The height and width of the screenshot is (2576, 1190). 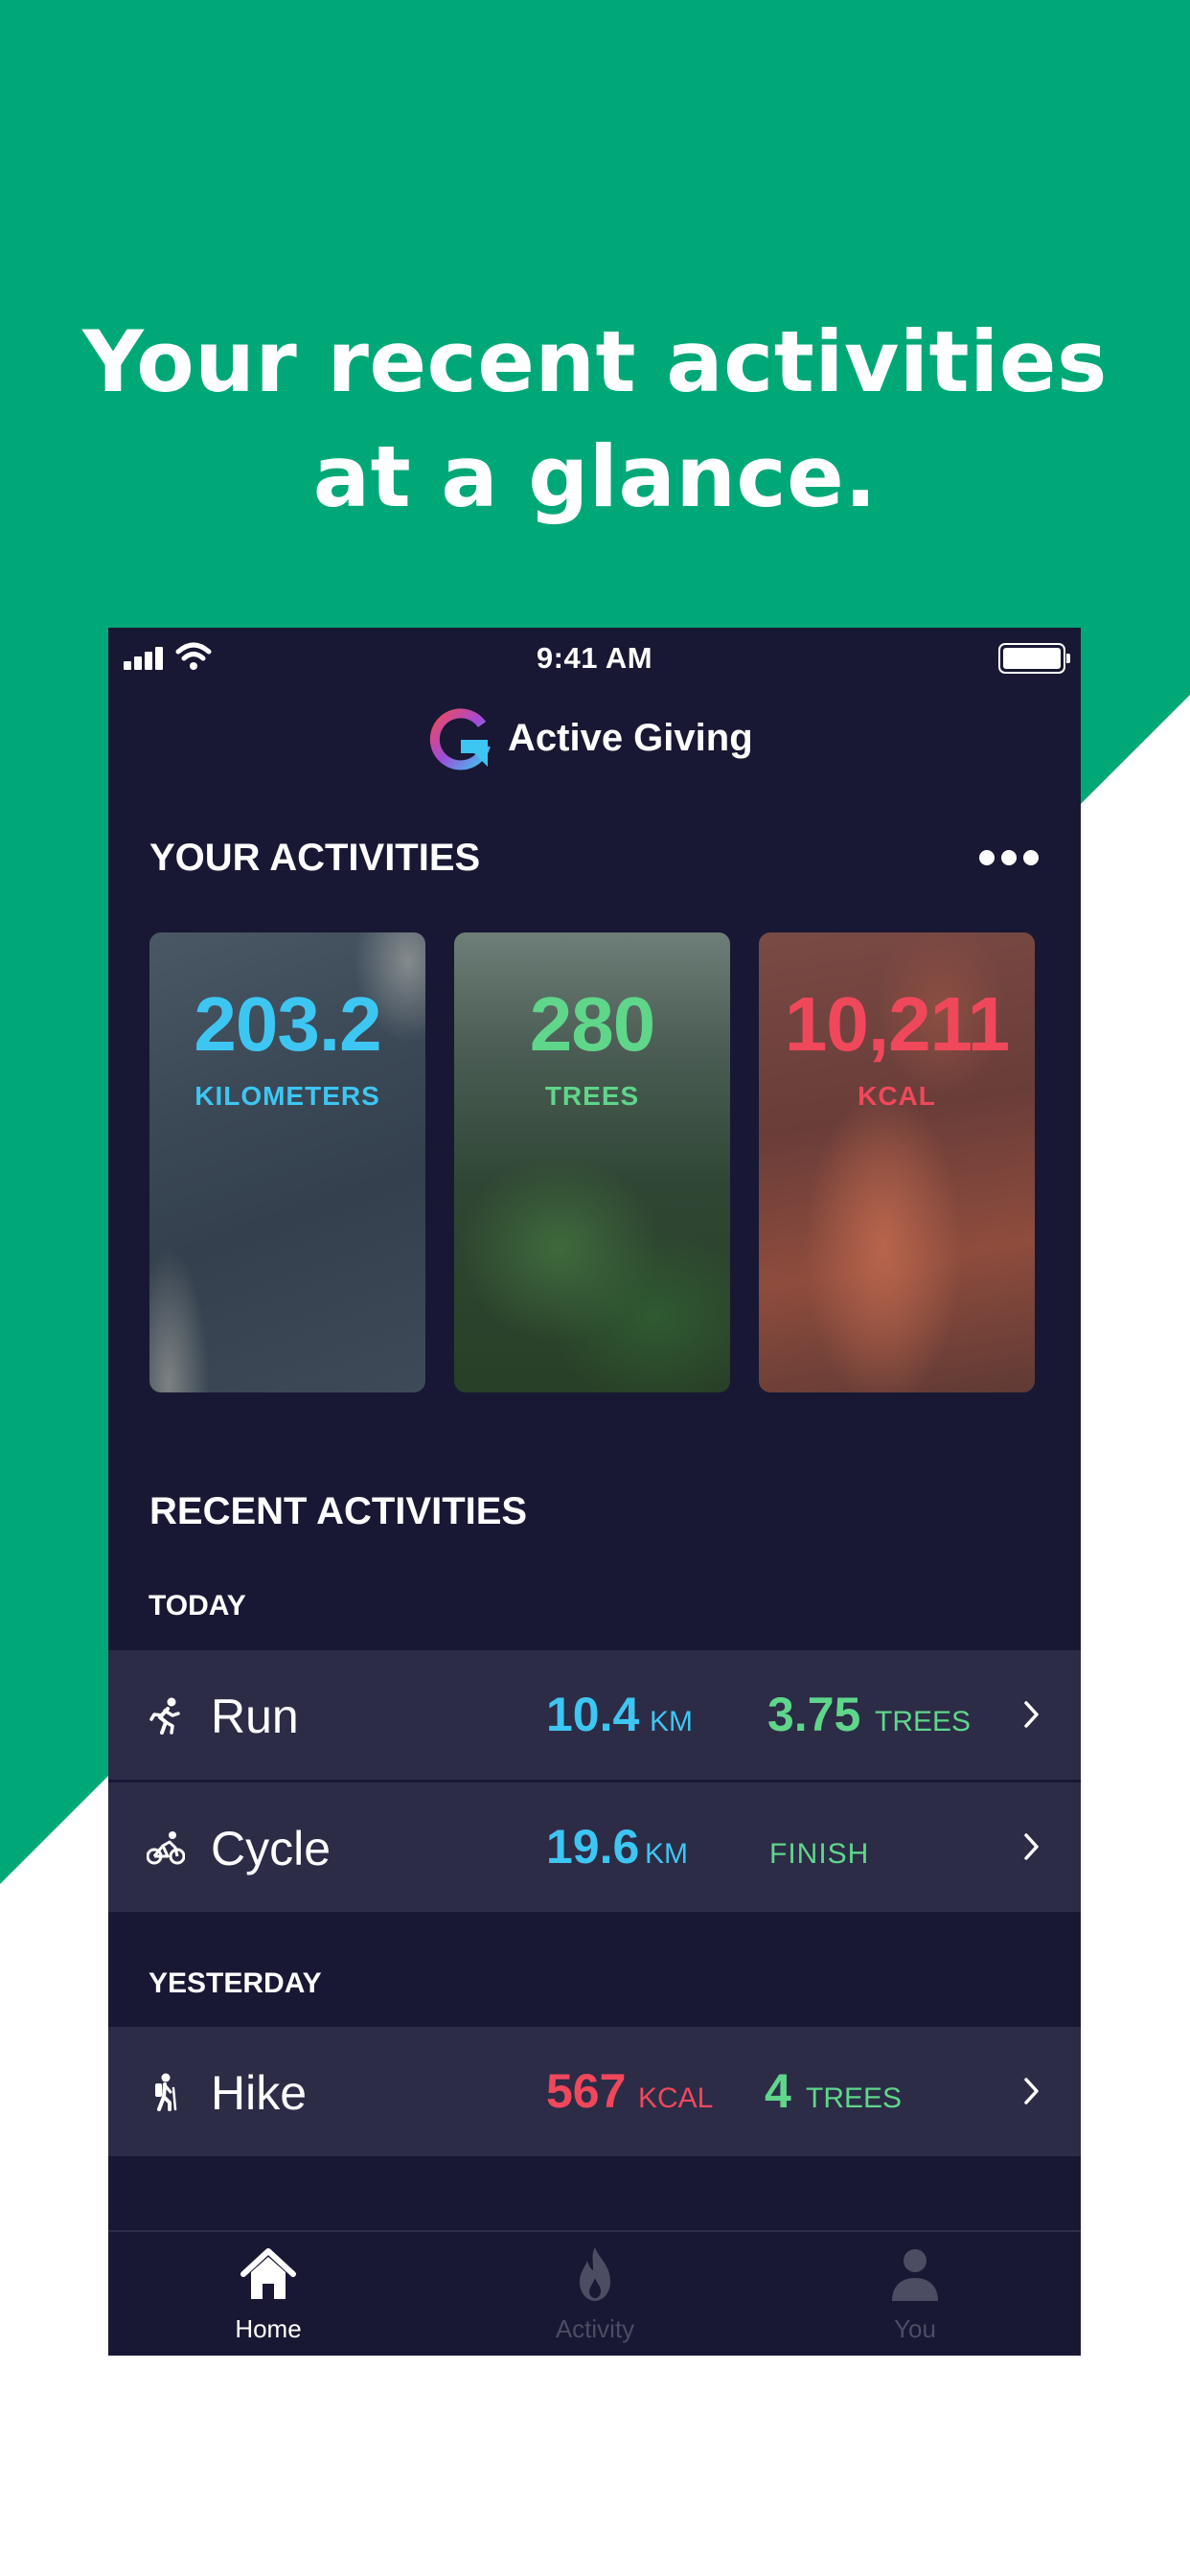 I want to click on more-options-button, so click(x=1009, y=857).